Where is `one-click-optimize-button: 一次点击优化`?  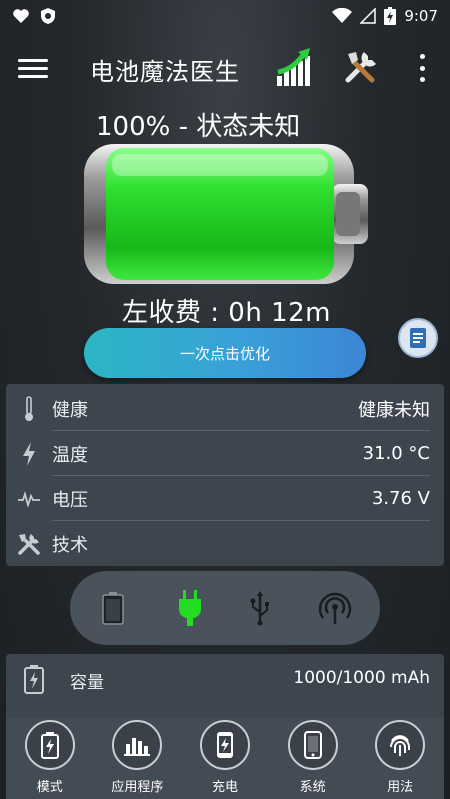
one-click-optimize-button: 一次点击优化 is located at coordinates (225, 353).